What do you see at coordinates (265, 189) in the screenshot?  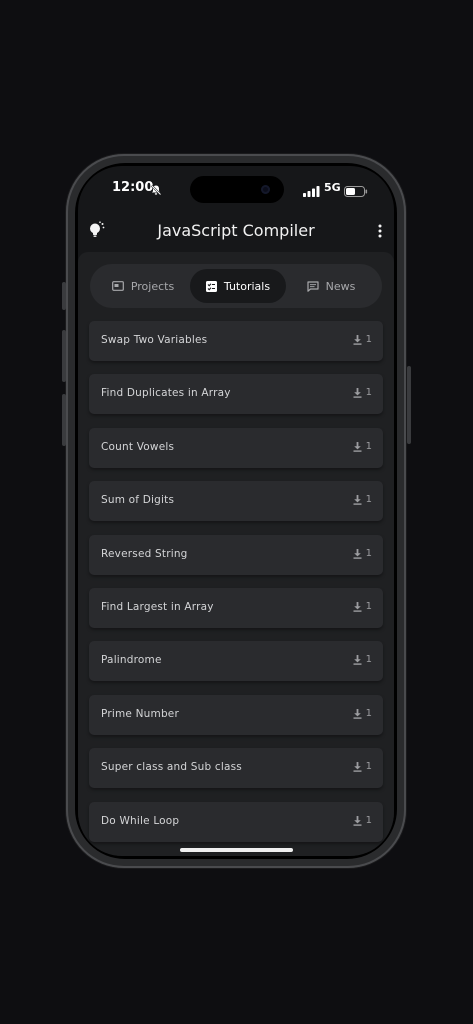 I see `front-camera-icon` at bounding box center [265, 189].